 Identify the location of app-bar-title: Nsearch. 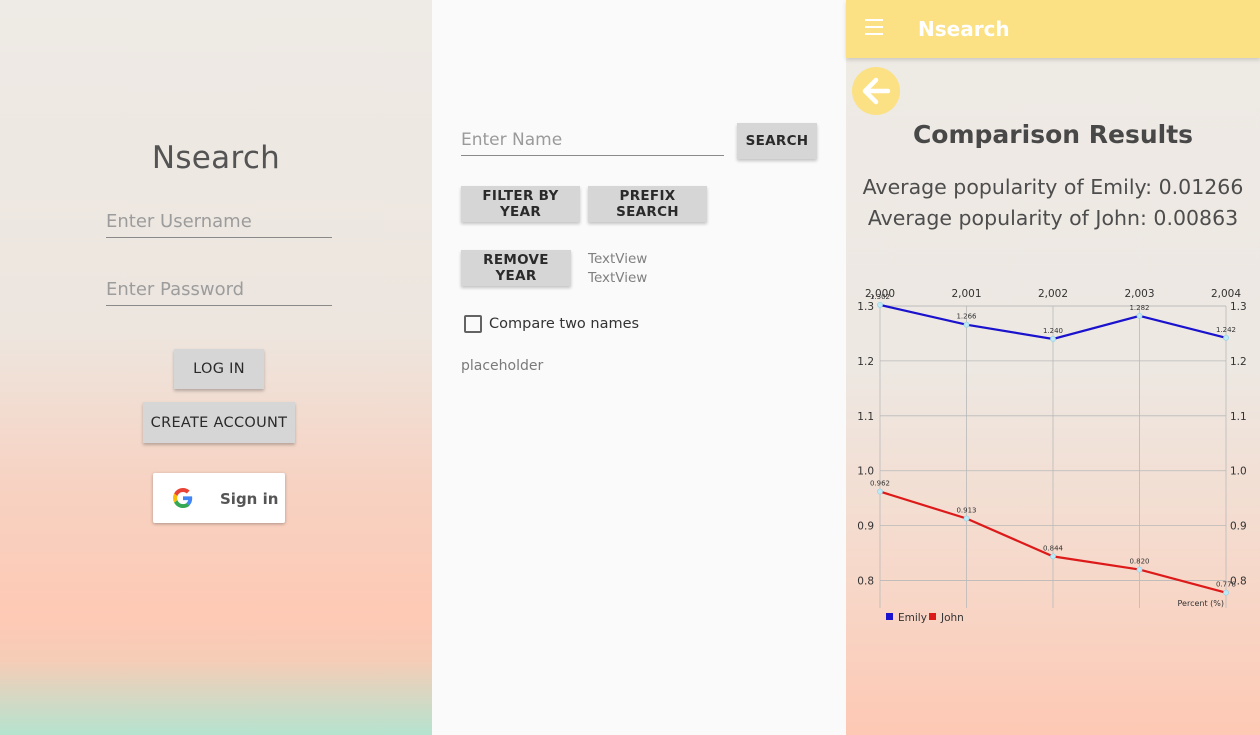
(964, 29).